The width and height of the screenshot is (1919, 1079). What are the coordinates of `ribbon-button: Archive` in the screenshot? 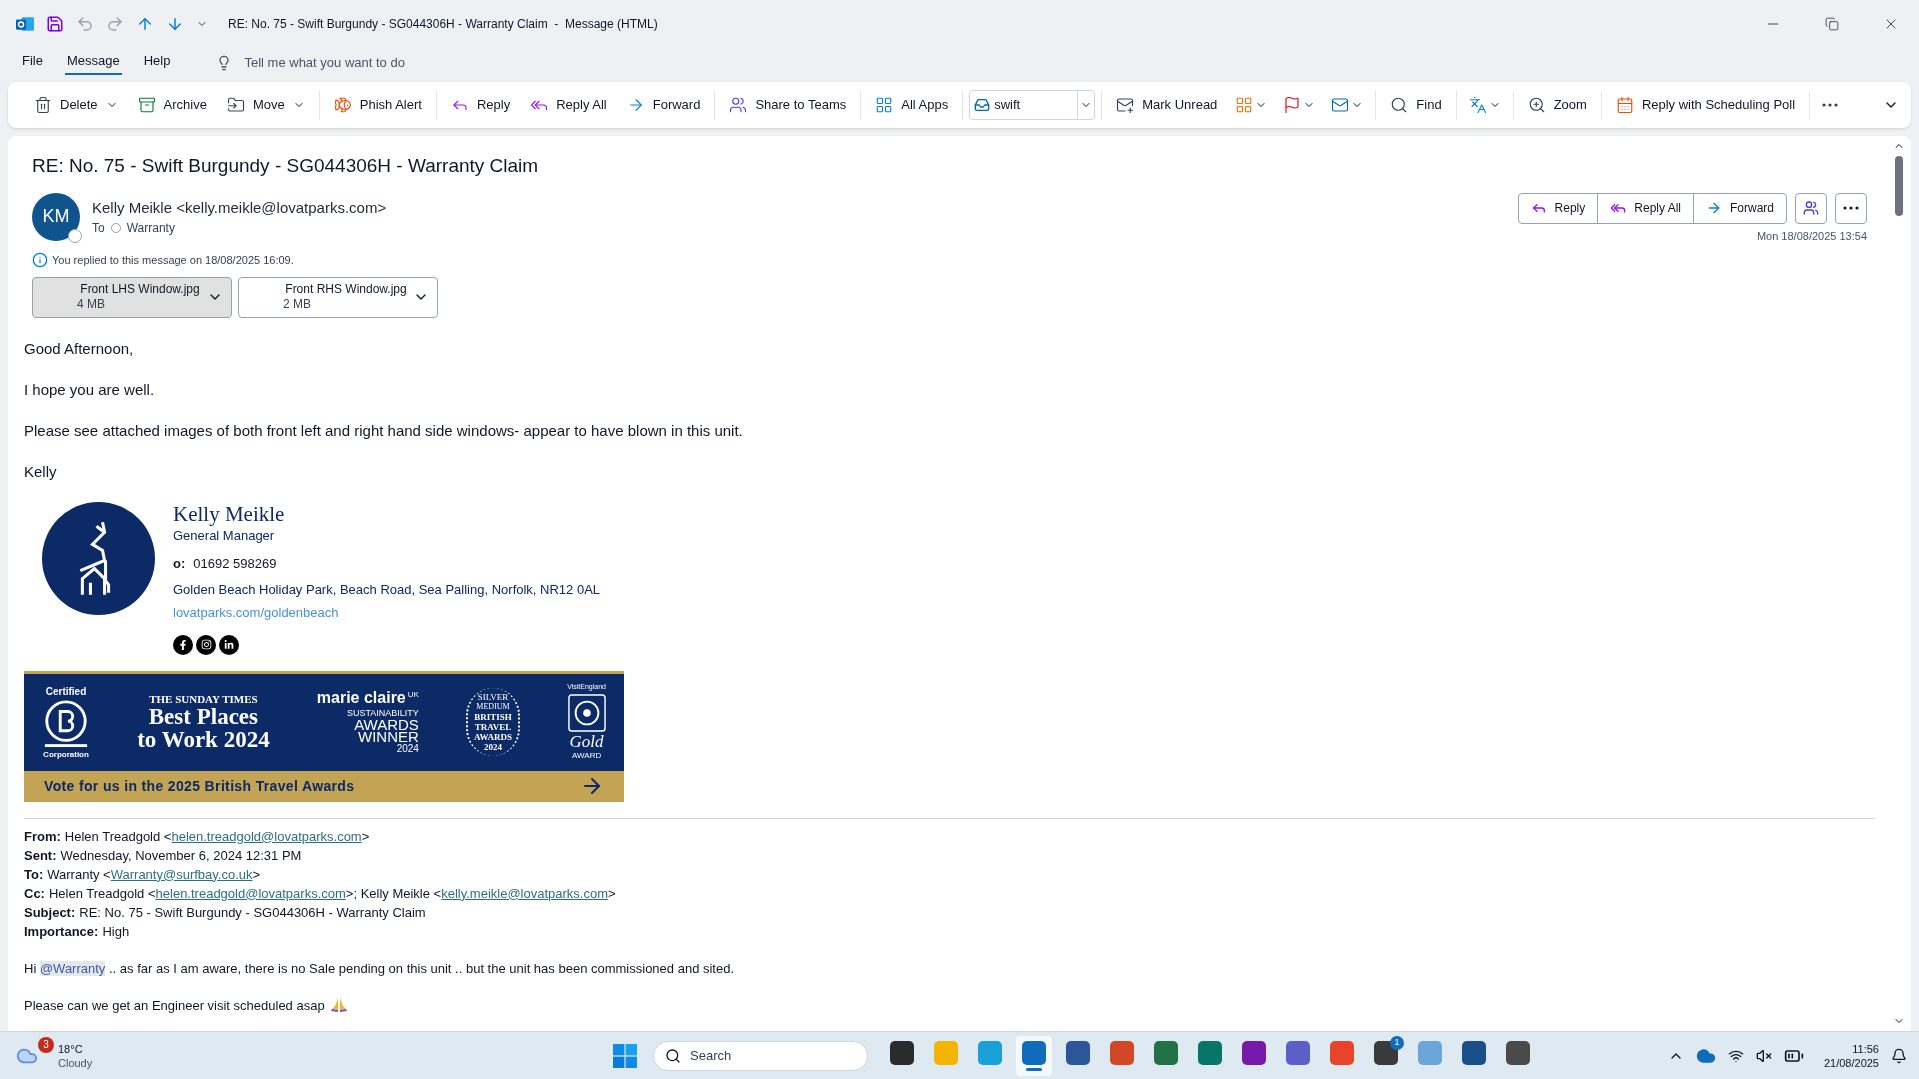 It's located at (172, 105).